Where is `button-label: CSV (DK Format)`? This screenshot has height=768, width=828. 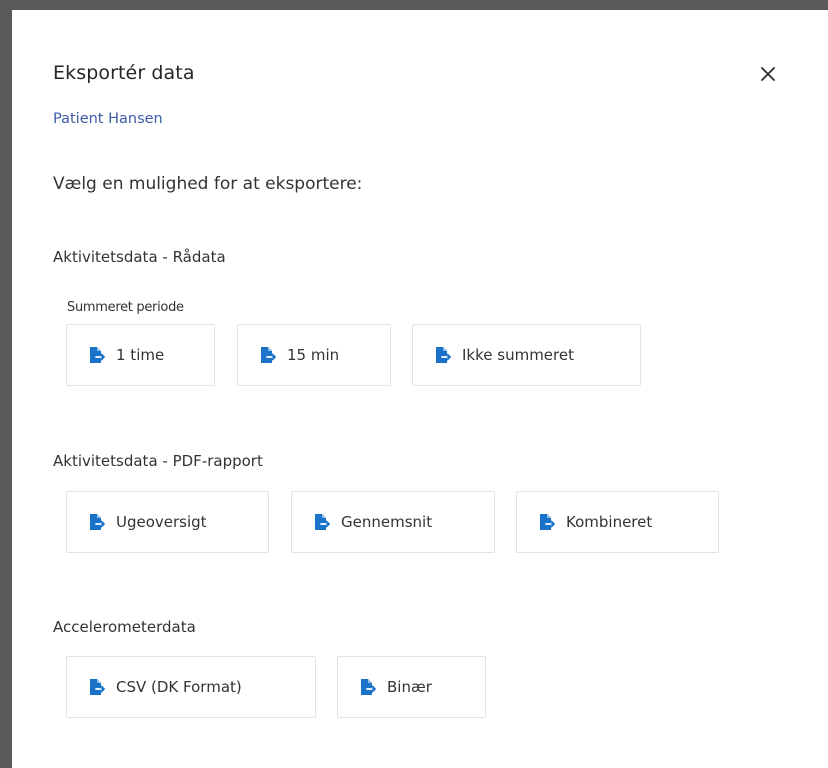 button-label: CSV (DK Format) is located at coordinates (179, 687).